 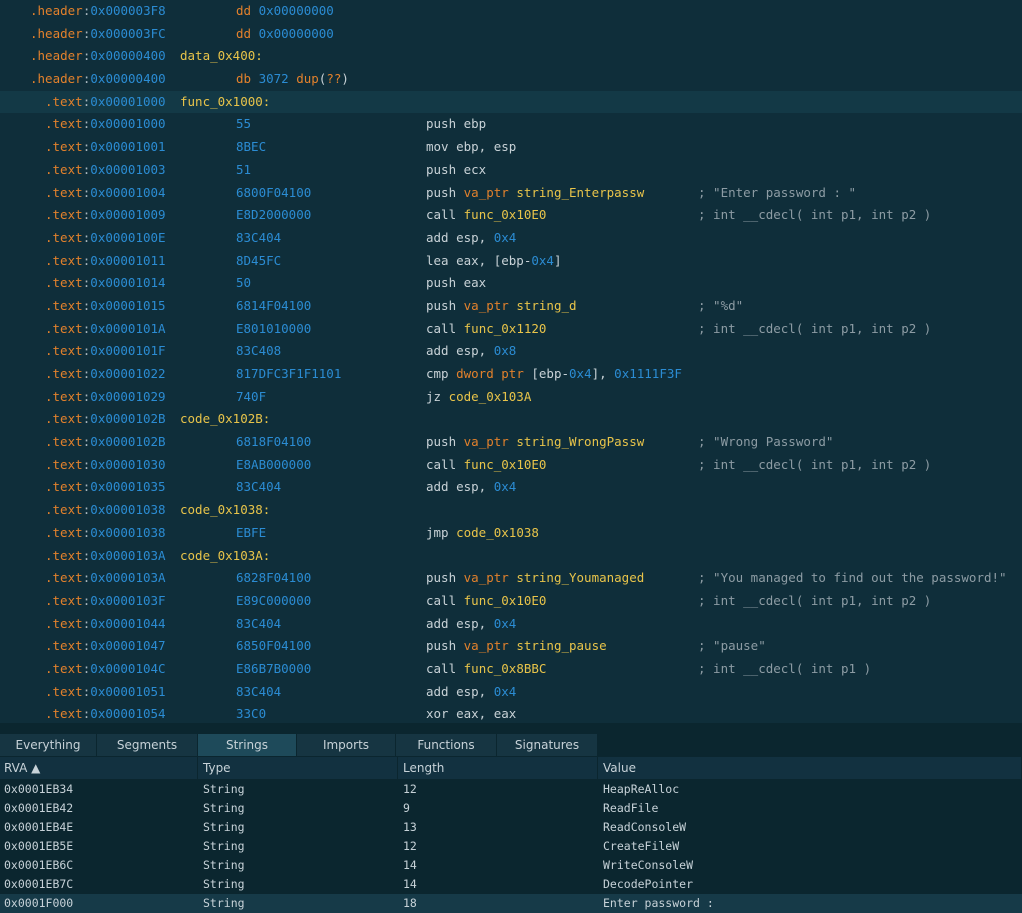 What do you see at coordinates (511, 827) in the screenshot?
I see `table-row: 0x0001EB4E String 13 ReadConsoleW` at bounding box center [511, 827].